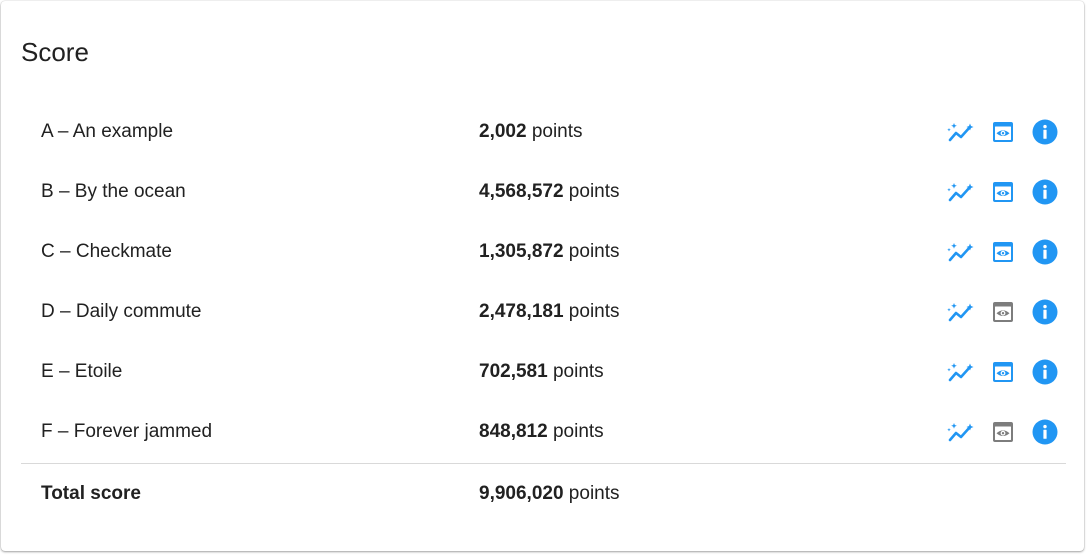 This screenshot has height=555, width=1087. I want to click on score-row: A – An example 2,002 points, so click(543, 132).